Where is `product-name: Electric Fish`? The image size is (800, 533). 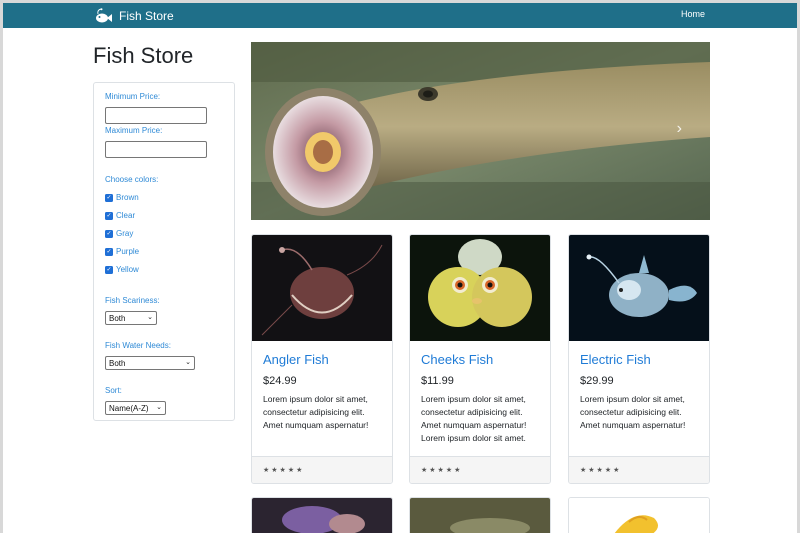 product-name: Electric Fish is located at coordinates (615, 359).